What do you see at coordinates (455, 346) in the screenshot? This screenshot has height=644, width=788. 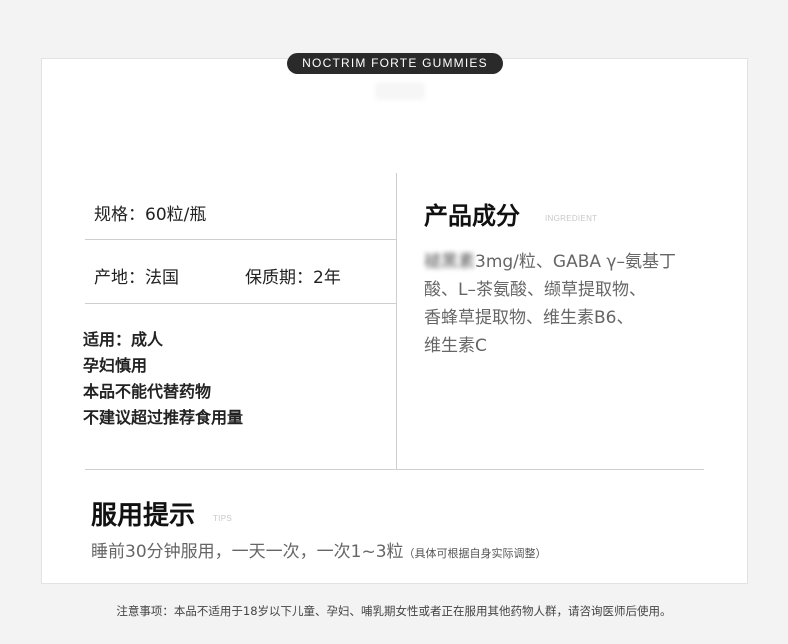 I see `ingredient-line: 维生素C` at bounding box center [455, 346].